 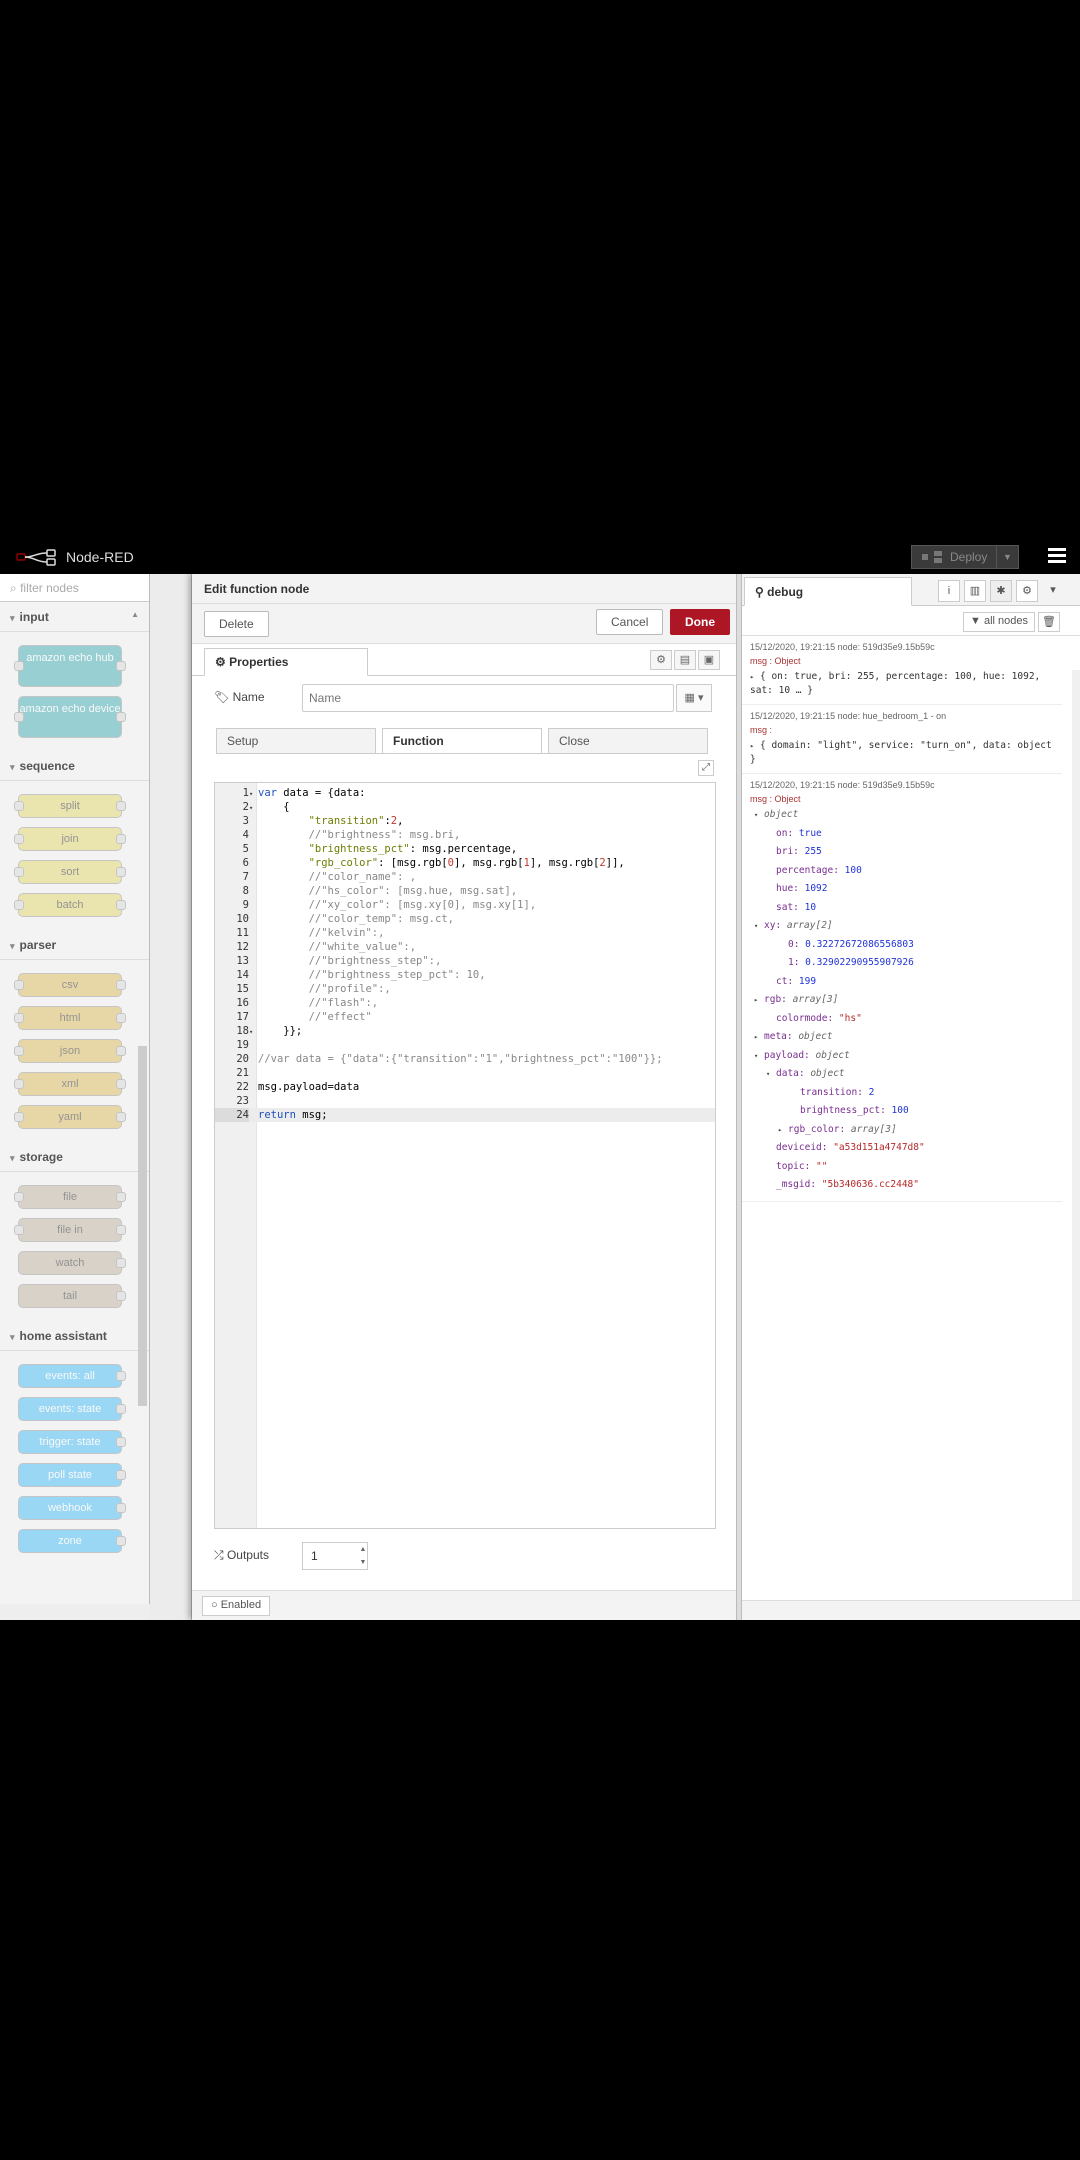 I want to click on deploy-menu-caret-icon: ▼, so click(x=1007, y=557).